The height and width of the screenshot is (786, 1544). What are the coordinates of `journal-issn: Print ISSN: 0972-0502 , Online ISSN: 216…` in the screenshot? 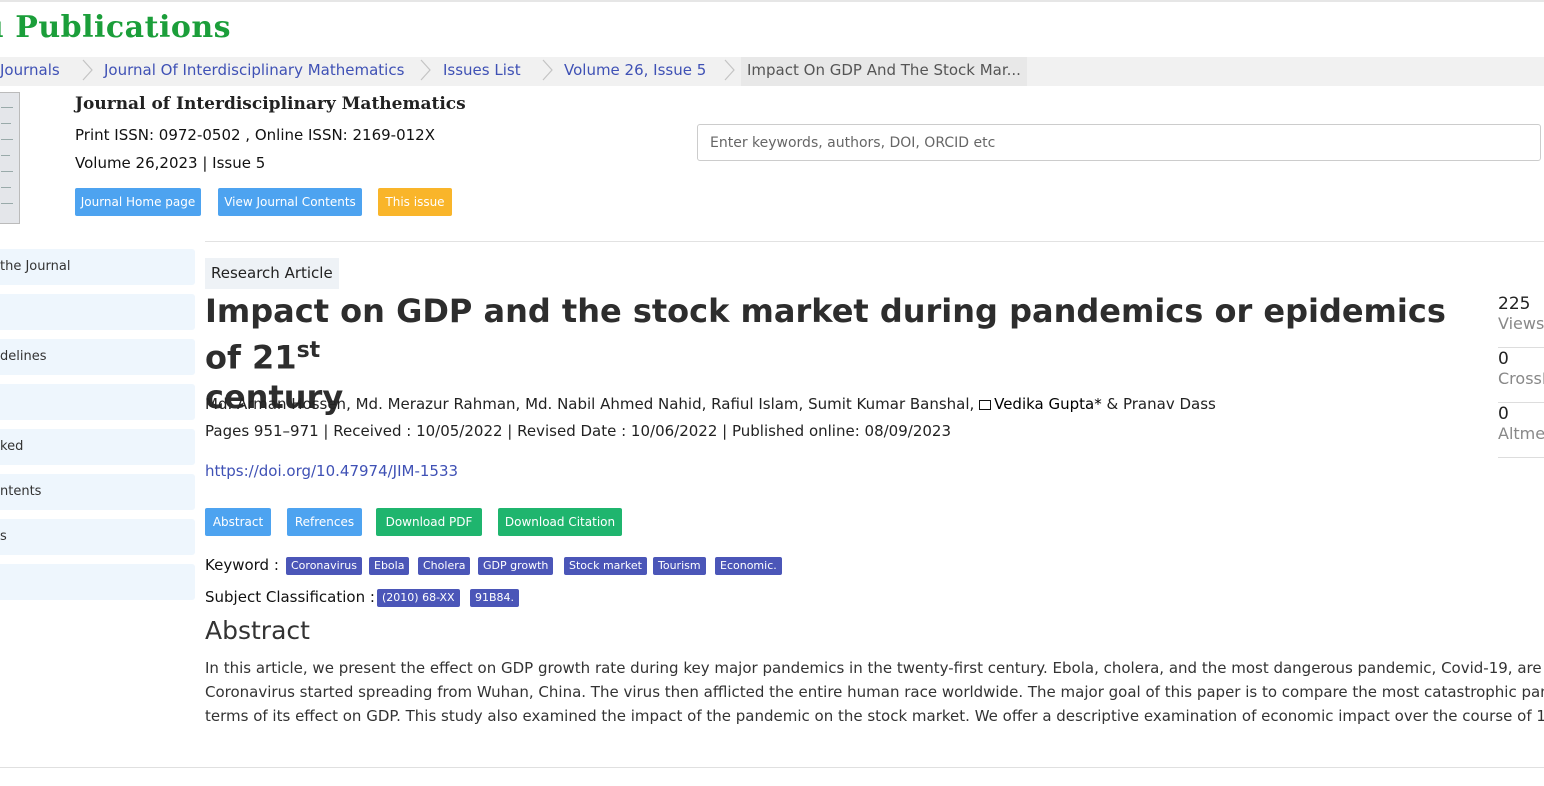 It's located at (255, 135).